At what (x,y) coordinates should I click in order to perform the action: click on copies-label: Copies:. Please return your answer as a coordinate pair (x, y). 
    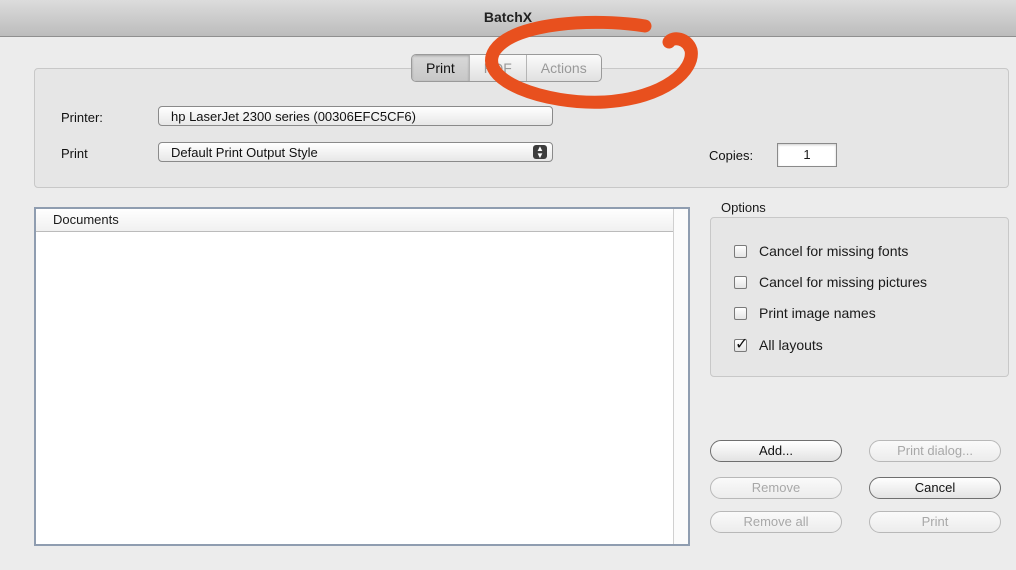
    Looking at the image, I should click on (731, 155).